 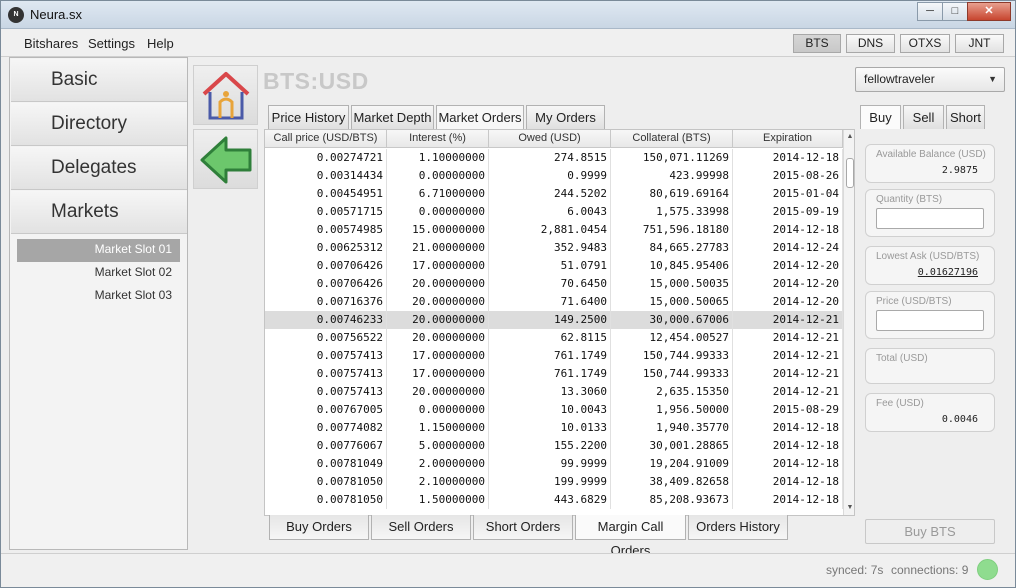 I want to click on table-cell: 21.00000000, so click(x=438, y=248).